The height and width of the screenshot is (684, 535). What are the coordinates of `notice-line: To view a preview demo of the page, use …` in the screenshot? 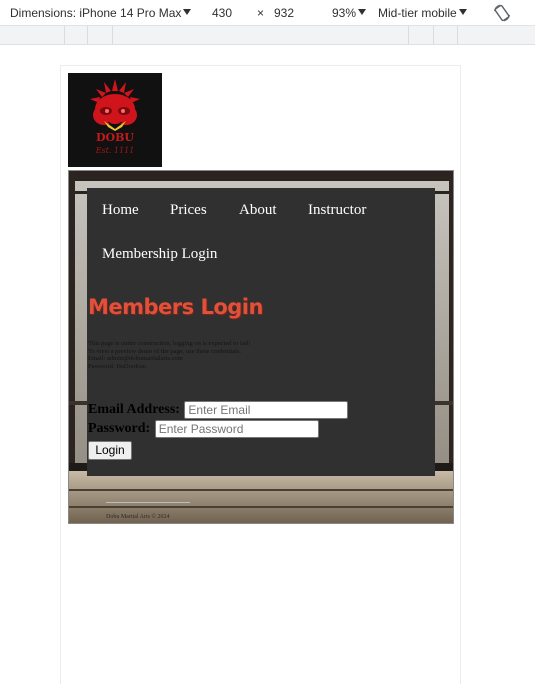 It's located at (164, 351).